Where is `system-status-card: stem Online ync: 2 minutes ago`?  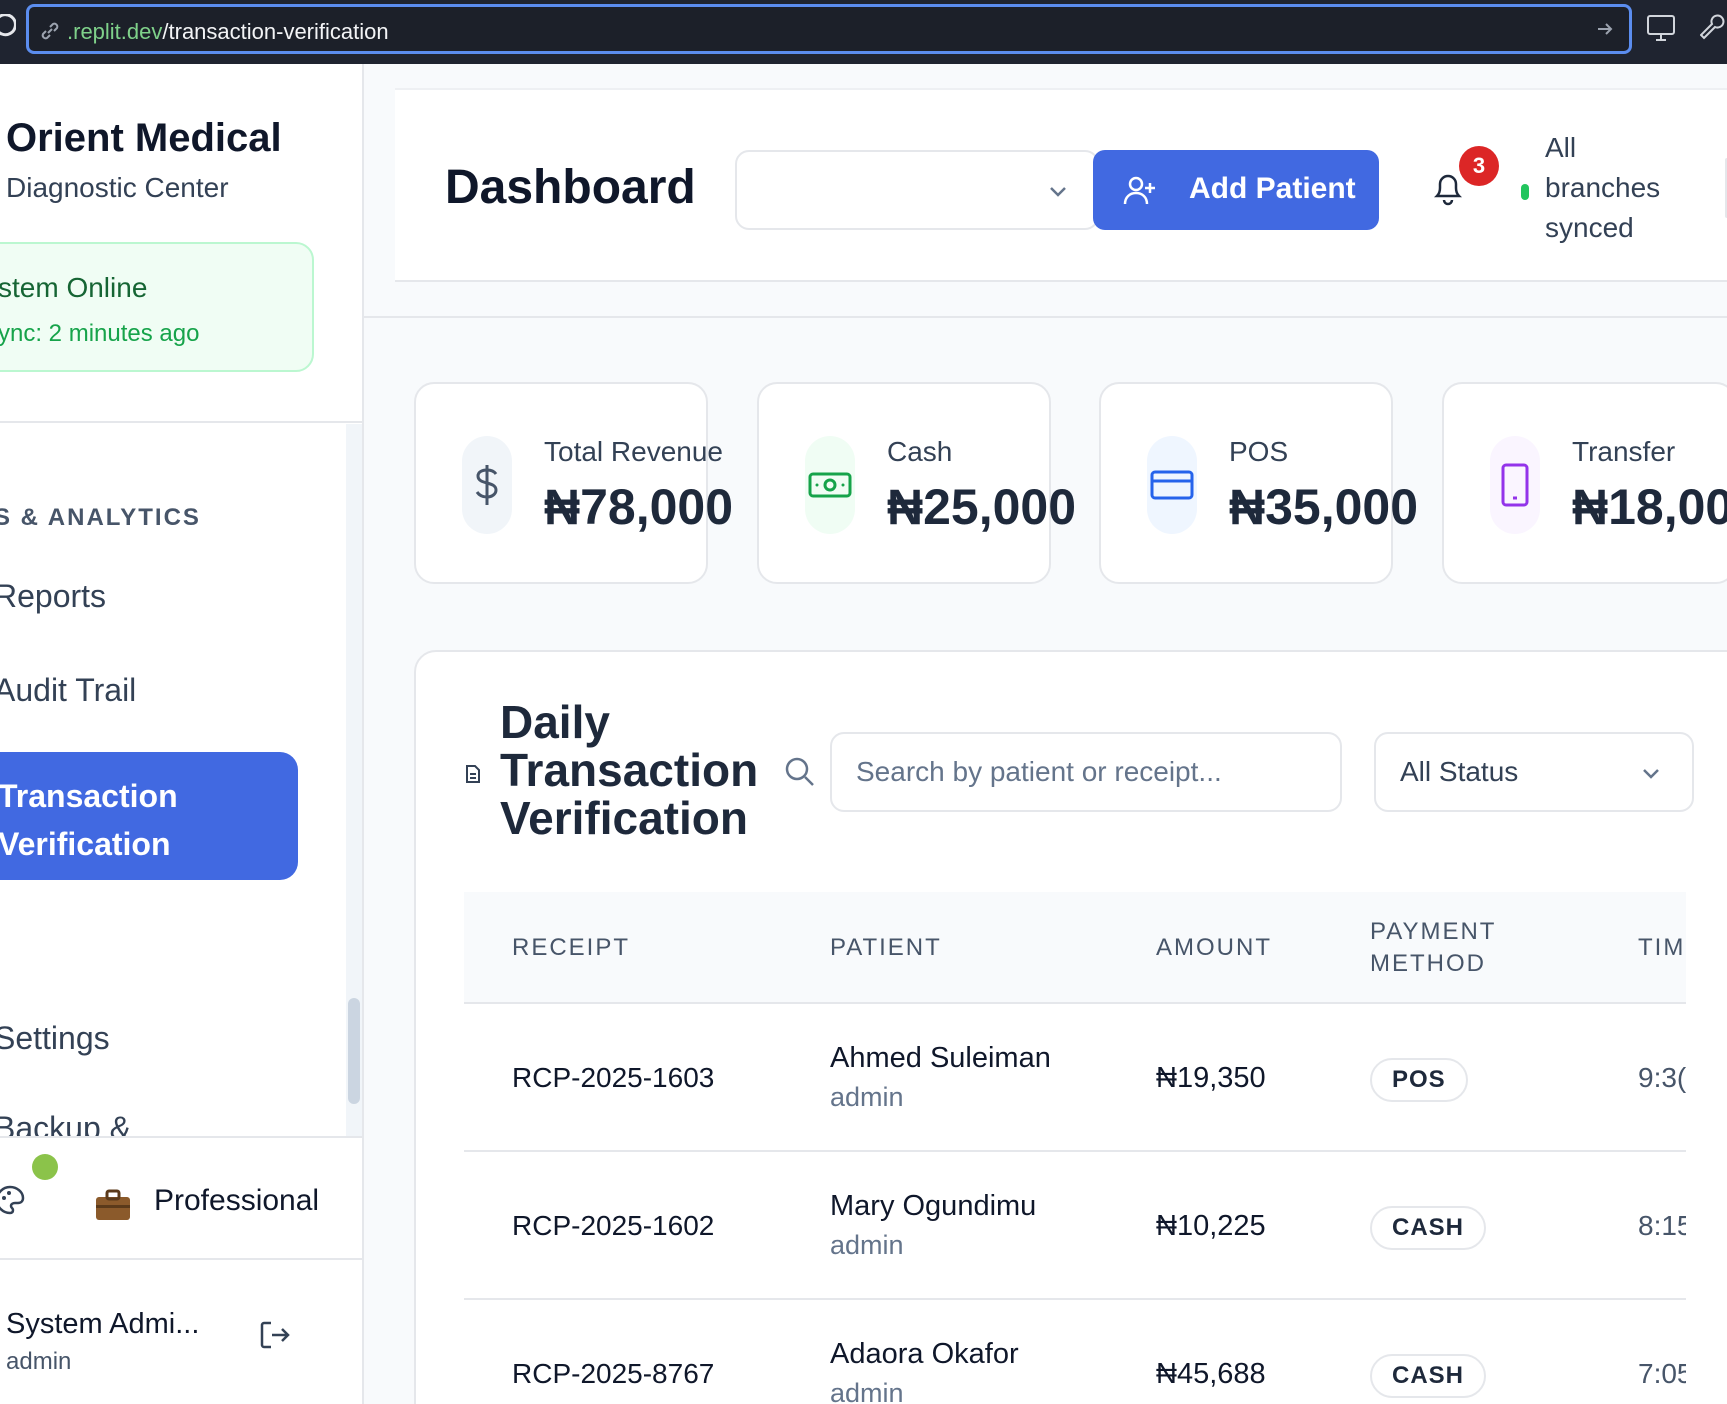
system-status-card: stem Online ync: 2 minutes ago is located at coordinates (157, 307).